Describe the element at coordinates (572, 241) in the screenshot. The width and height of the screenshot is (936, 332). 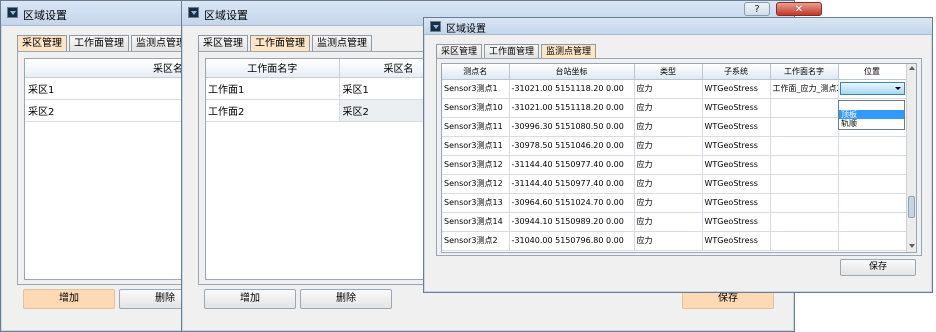
I see `table-cell: -31040.00 5150796.80 0.00` at that location.